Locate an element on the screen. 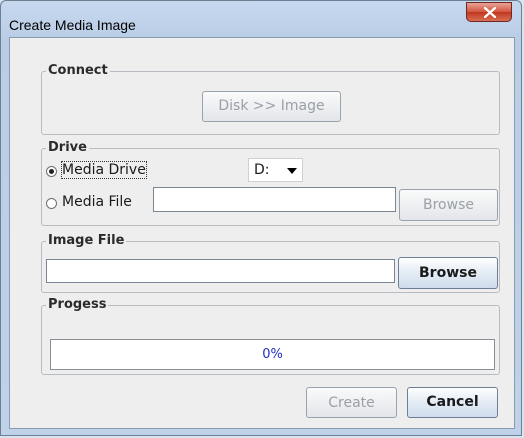 The width and height of the screenshot is (524, 438). drive-label: Drive is located at coordinates (67, 148).